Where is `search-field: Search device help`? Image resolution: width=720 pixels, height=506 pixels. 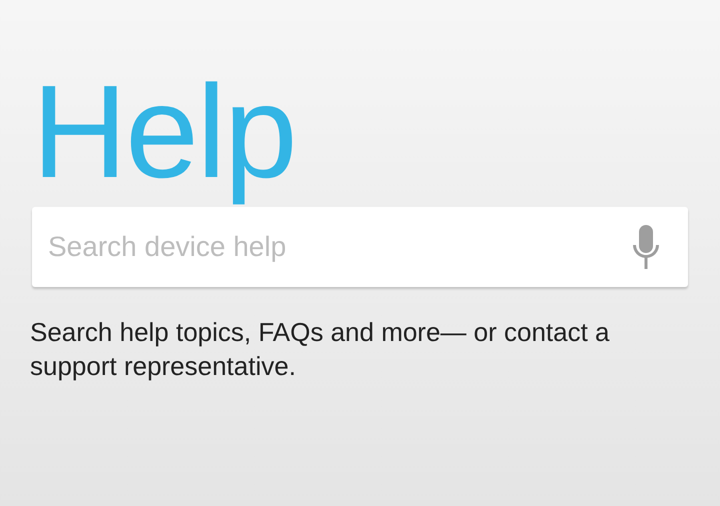
search-field: Search device help is located at coordinates (360, 247).